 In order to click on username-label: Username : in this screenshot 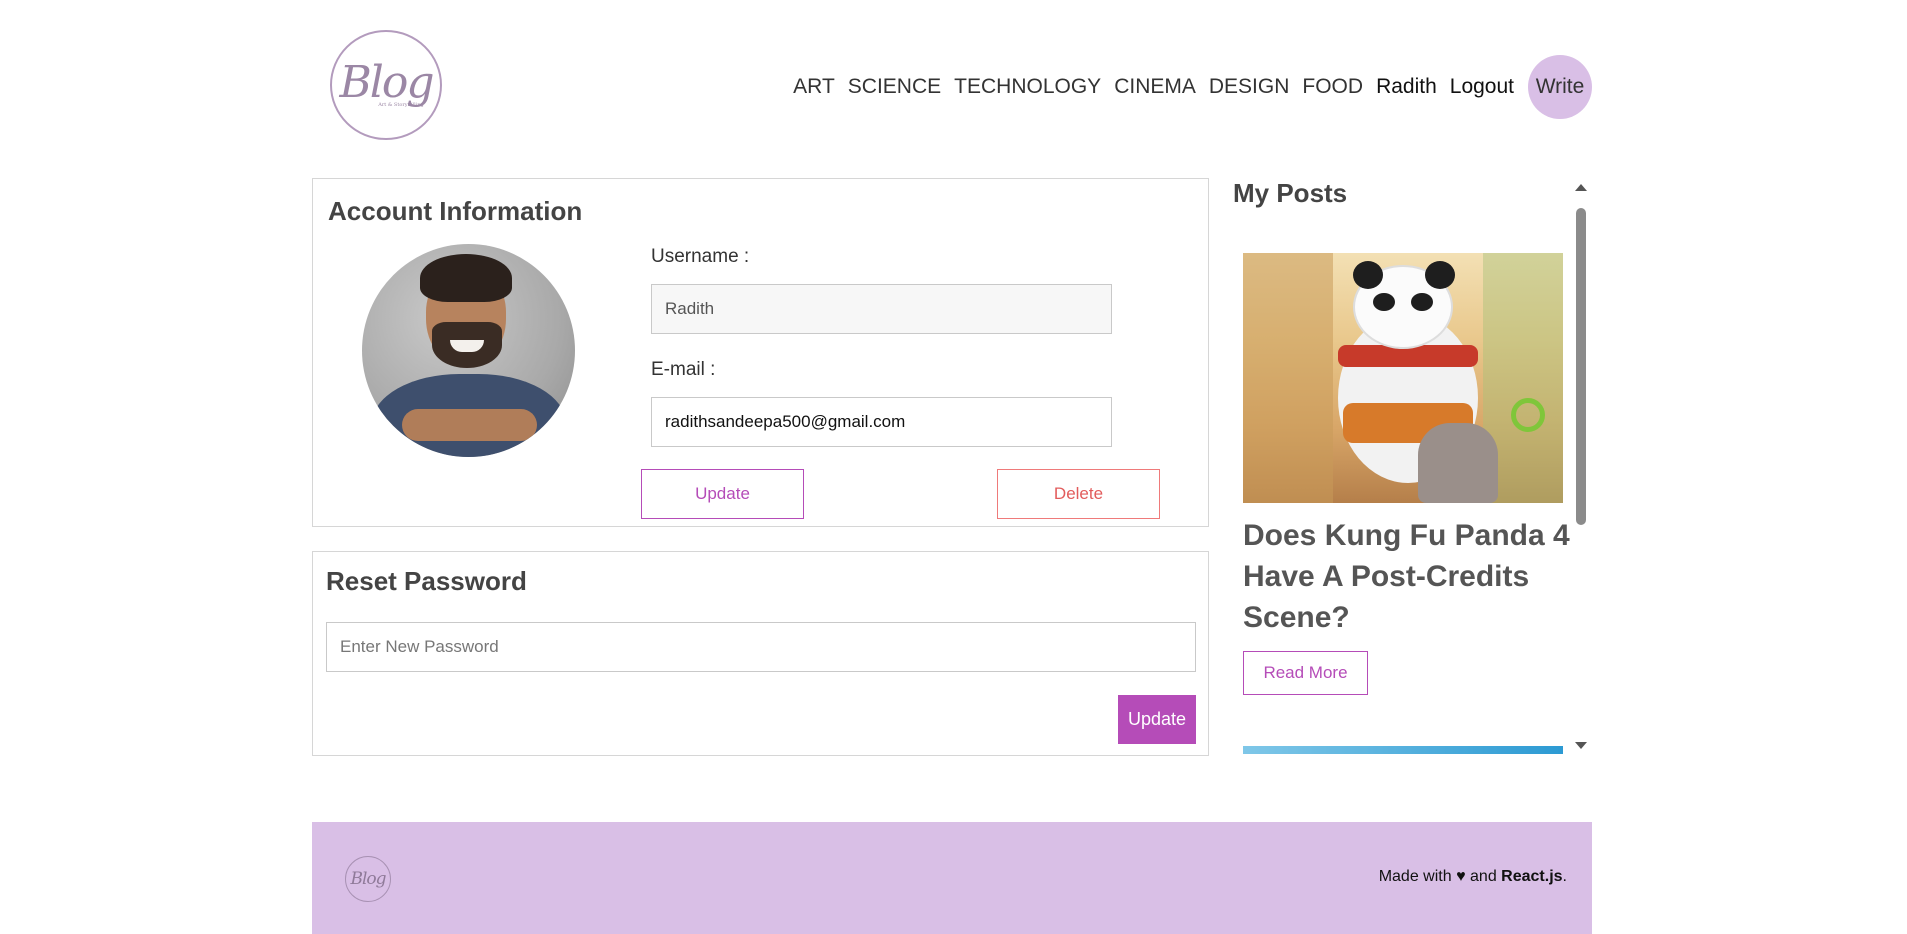, I will do `click(700, 256)`.